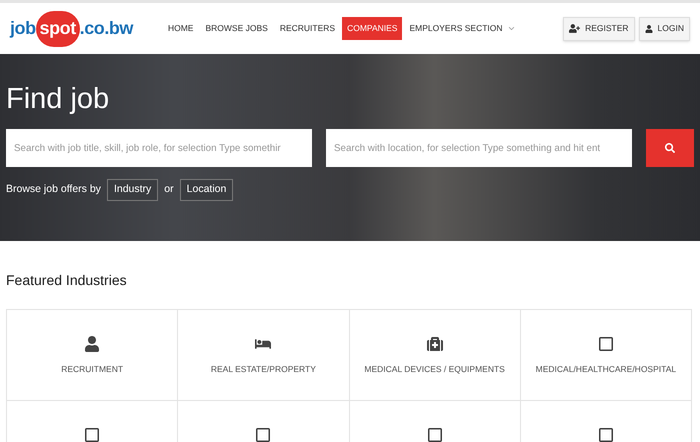 This screenshot has height=442, width=700. What do you see at coordinates (307, 28) in the screenshot?
I see `nav-link: RECRUITERS` at bounding box center [307, 28].